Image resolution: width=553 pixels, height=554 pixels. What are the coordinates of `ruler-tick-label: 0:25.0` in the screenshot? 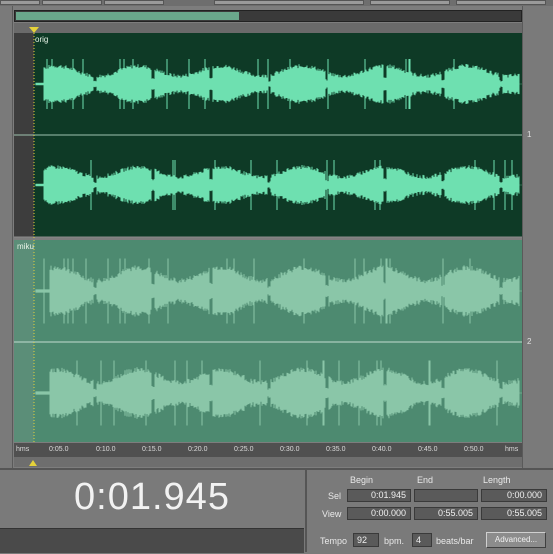 It's located at (244, 449).